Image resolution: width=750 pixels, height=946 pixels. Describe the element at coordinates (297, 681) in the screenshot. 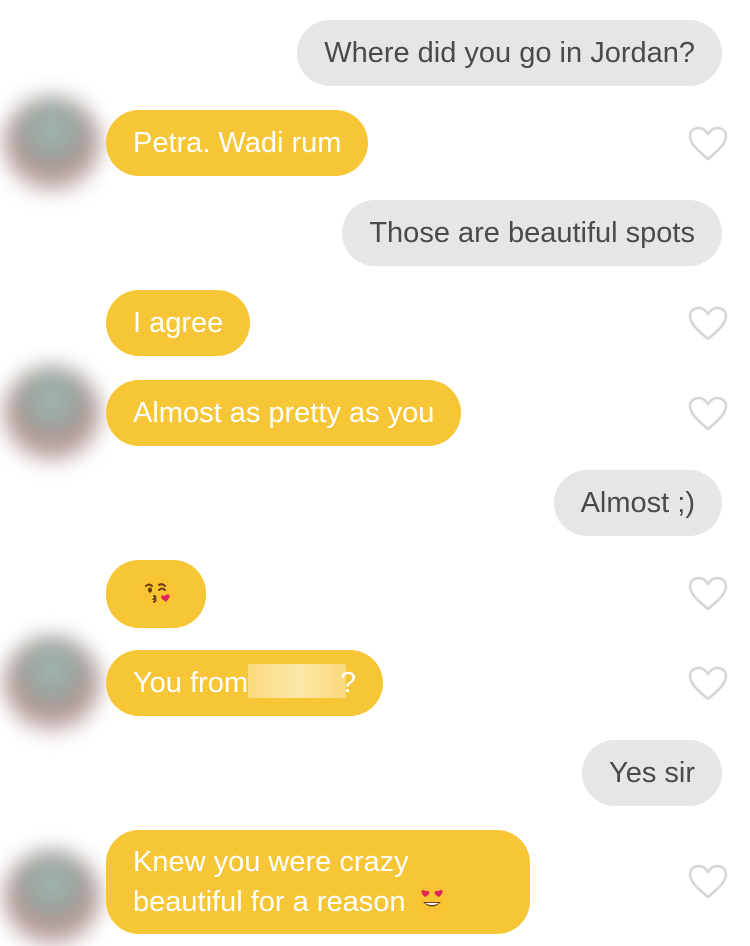

I see `redacted-location` at that location.